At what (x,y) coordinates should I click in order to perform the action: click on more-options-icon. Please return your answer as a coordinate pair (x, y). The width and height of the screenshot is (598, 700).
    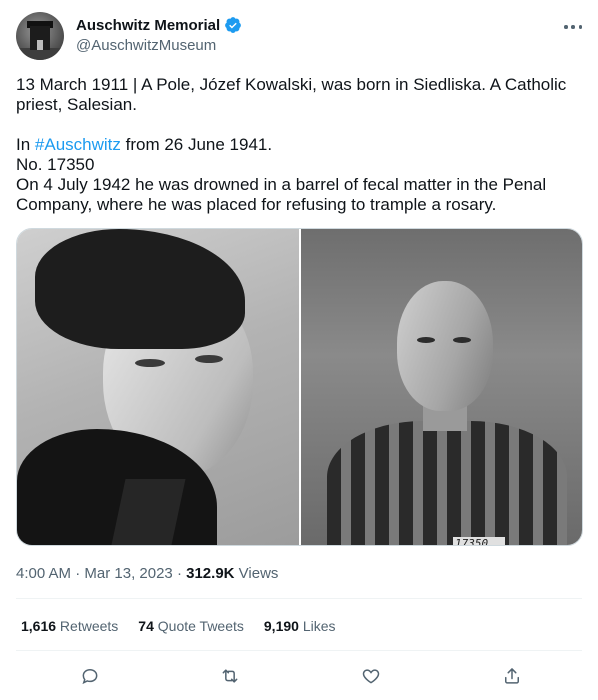
    Looking at the image, I should click on (573, 27).